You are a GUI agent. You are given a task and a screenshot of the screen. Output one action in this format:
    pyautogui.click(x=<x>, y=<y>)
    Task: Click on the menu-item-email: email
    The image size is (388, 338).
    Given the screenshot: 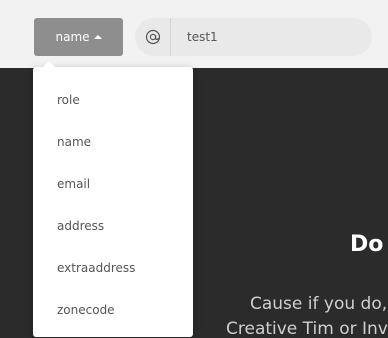 What is the action you would take?
    pyautogui.click(x=113, y=184)
    